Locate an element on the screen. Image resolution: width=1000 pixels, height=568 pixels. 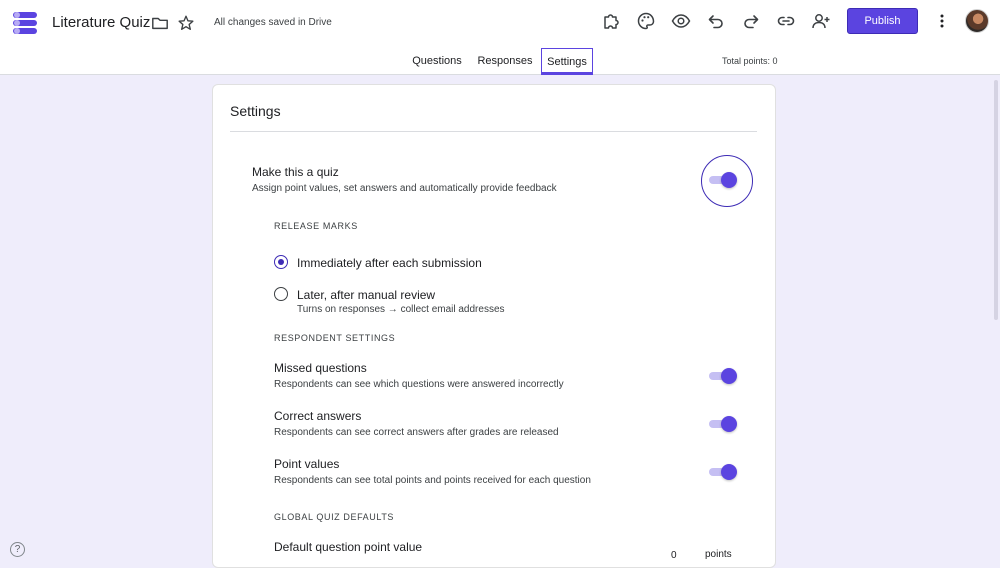
quiz-toggle is located at coordinates (722, 180).